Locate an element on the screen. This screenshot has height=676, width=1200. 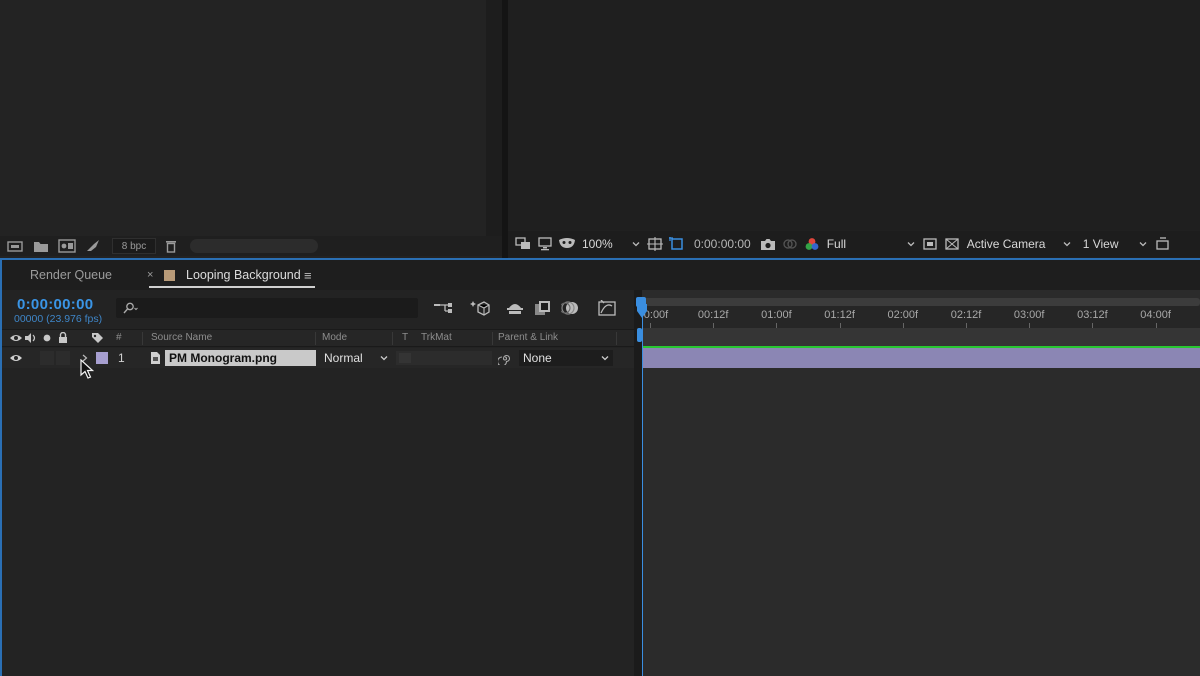
audio-icon is located at coordinates (31, 338).